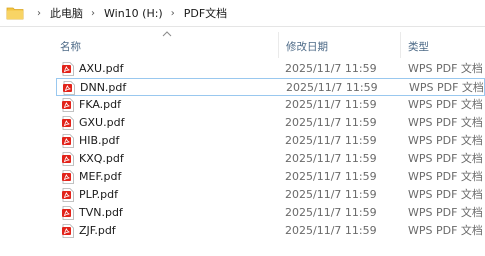  What do you see at coordinates (103, 87) in the screenshot?
I see `file-name: DNN.pdf` at bounding box center [103, 87].